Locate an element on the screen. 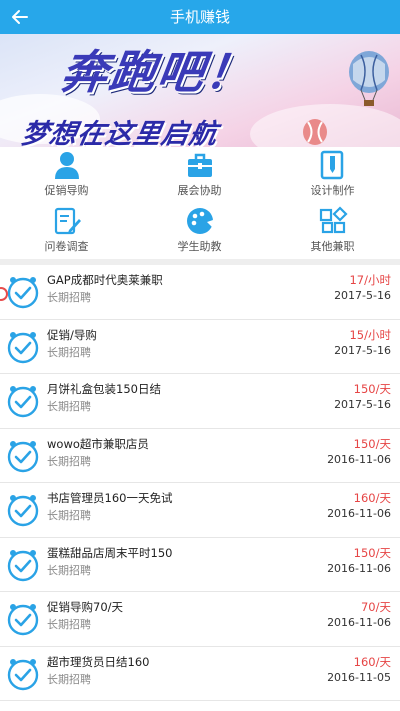 The image size is (400, 711). job-title: 月饼礼盒包装150日结 is located at coordinates (104, 389).